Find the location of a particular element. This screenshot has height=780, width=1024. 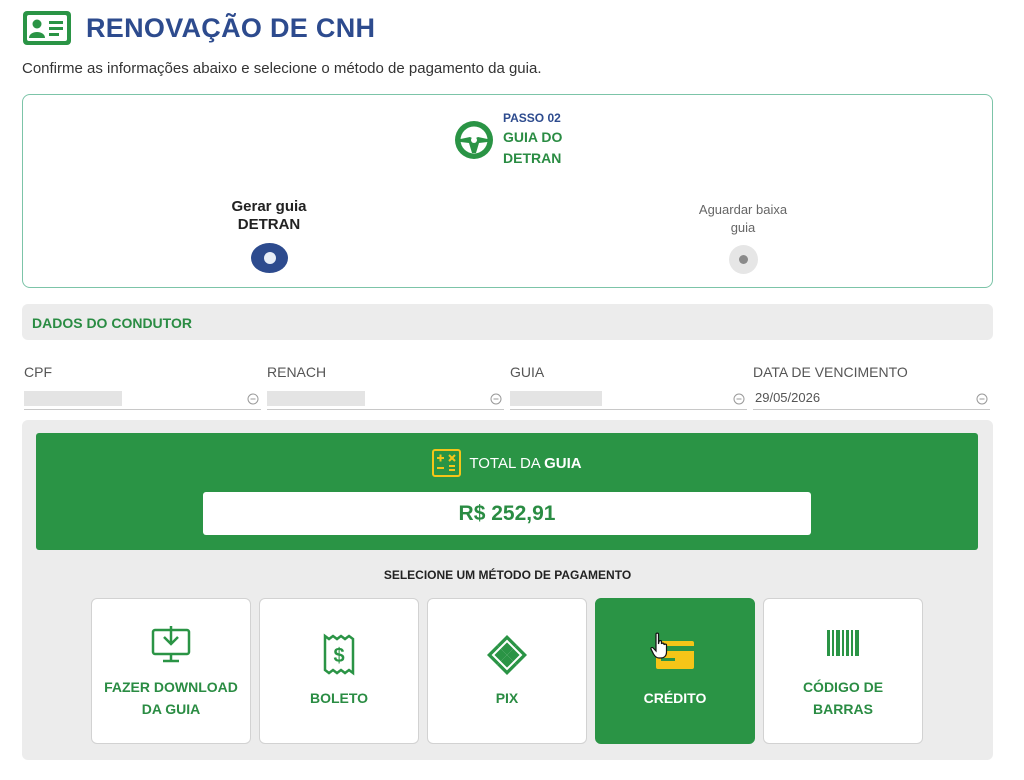

guia-field: GUIA is located at coordinates (628, 387).